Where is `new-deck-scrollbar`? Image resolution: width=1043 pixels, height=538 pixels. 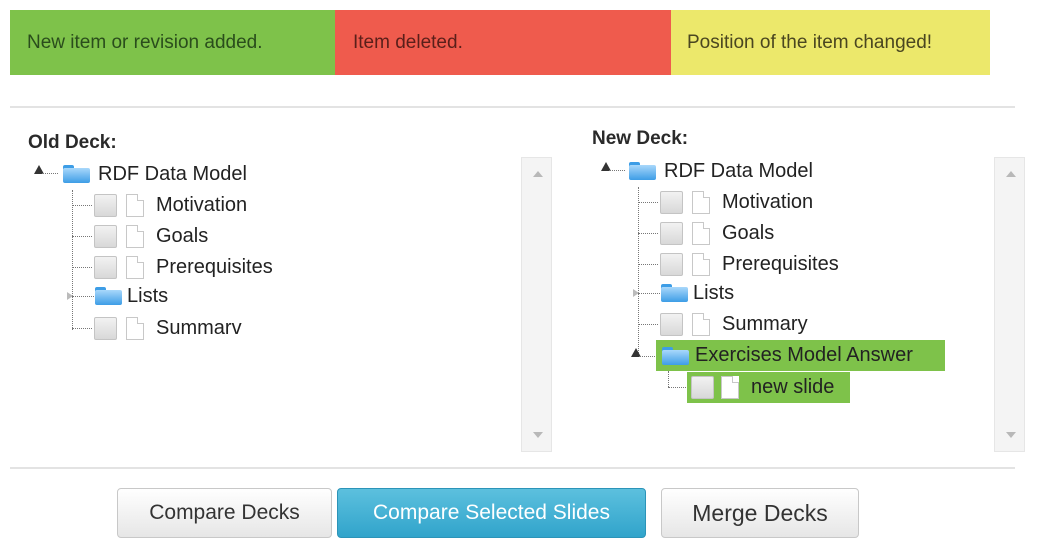
new-deck-scrollbar is located at coordinates (1009, 304).